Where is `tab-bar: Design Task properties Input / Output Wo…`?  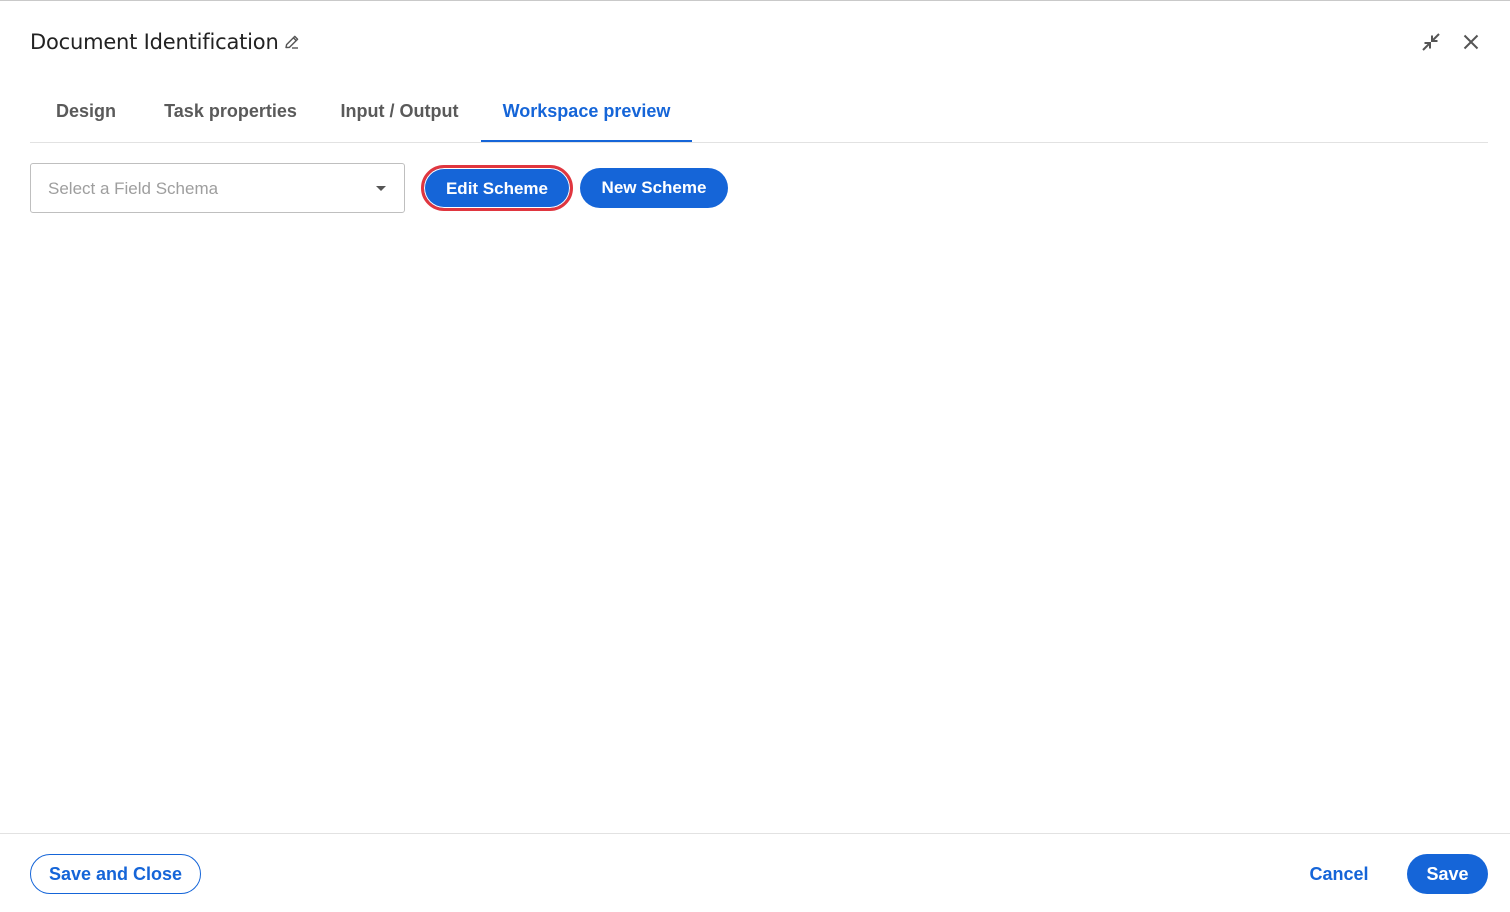 tab-bar: Design Task properties Input / Output Wo… is located at coordinates (759, 112).